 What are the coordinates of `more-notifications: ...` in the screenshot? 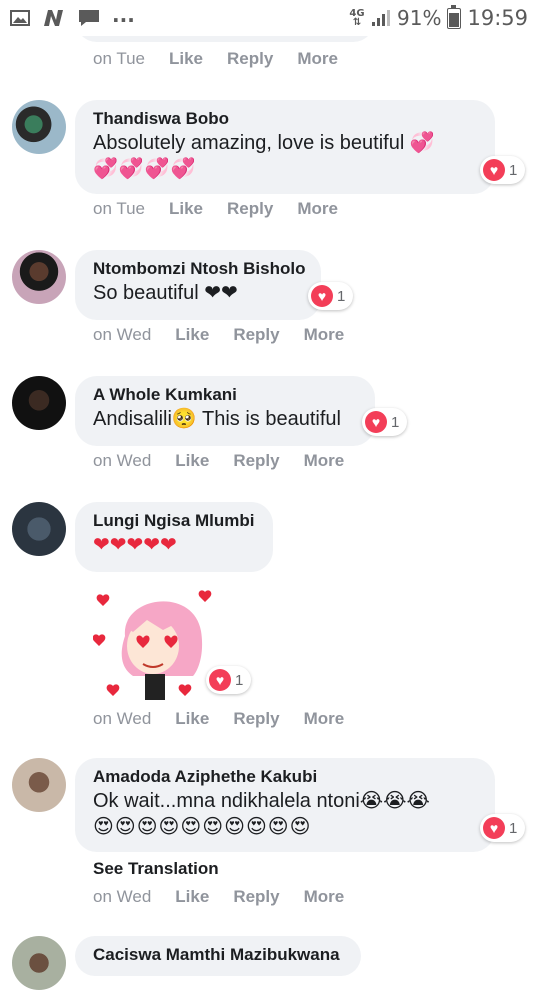 It's located at (123, 15).